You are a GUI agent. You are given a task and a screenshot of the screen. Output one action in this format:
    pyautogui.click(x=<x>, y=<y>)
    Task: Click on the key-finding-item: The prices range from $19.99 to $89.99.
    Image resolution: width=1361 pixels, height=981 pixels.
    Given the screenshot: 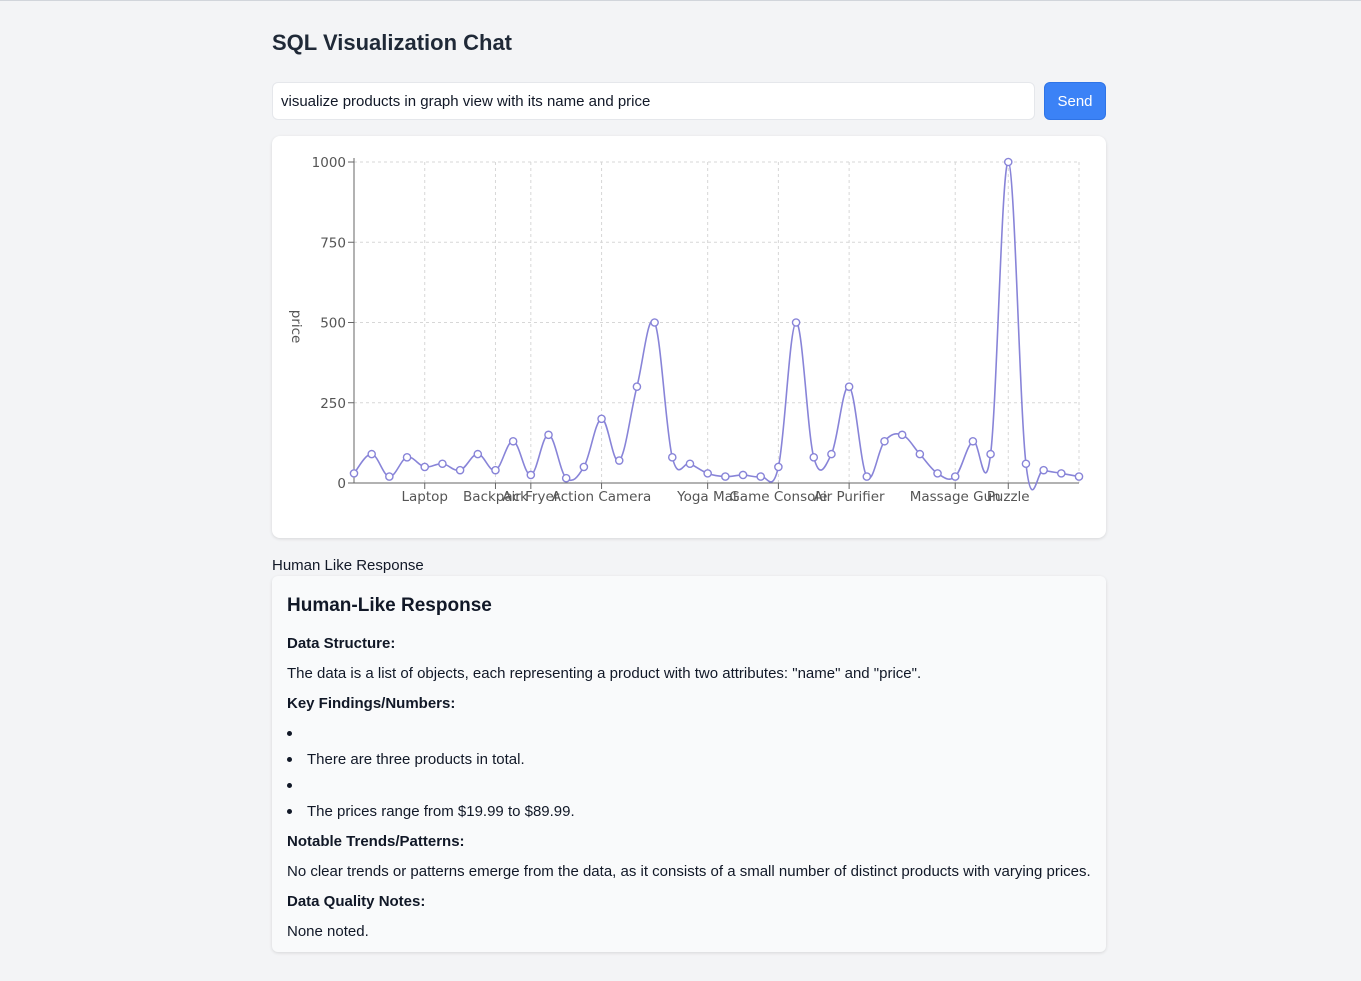 What is the action you would take?
    pyautogui.click(x=689, y=816)
    